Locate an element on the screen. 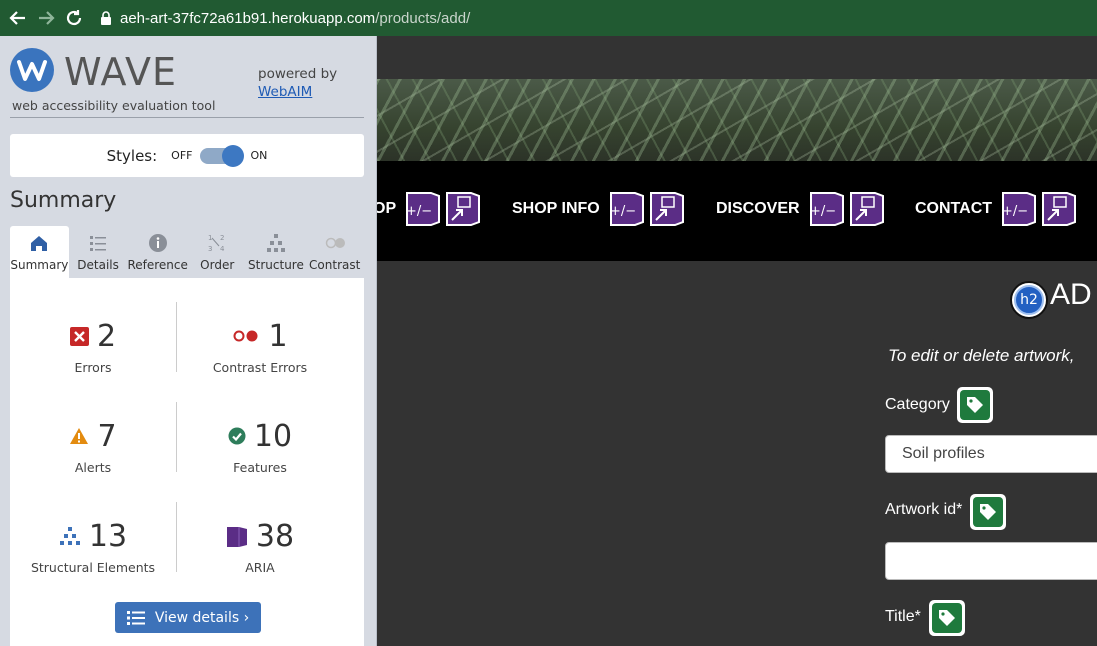 This screenshot has width=1097, height=646. url-path: /products/add/ is located at coordinates (423, 18).